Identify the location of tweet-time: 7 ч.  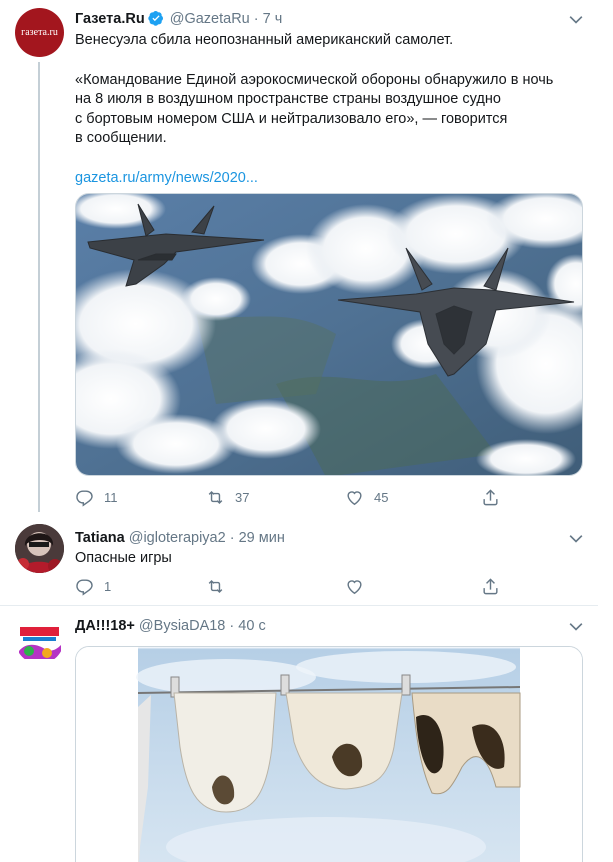
(273, 19).